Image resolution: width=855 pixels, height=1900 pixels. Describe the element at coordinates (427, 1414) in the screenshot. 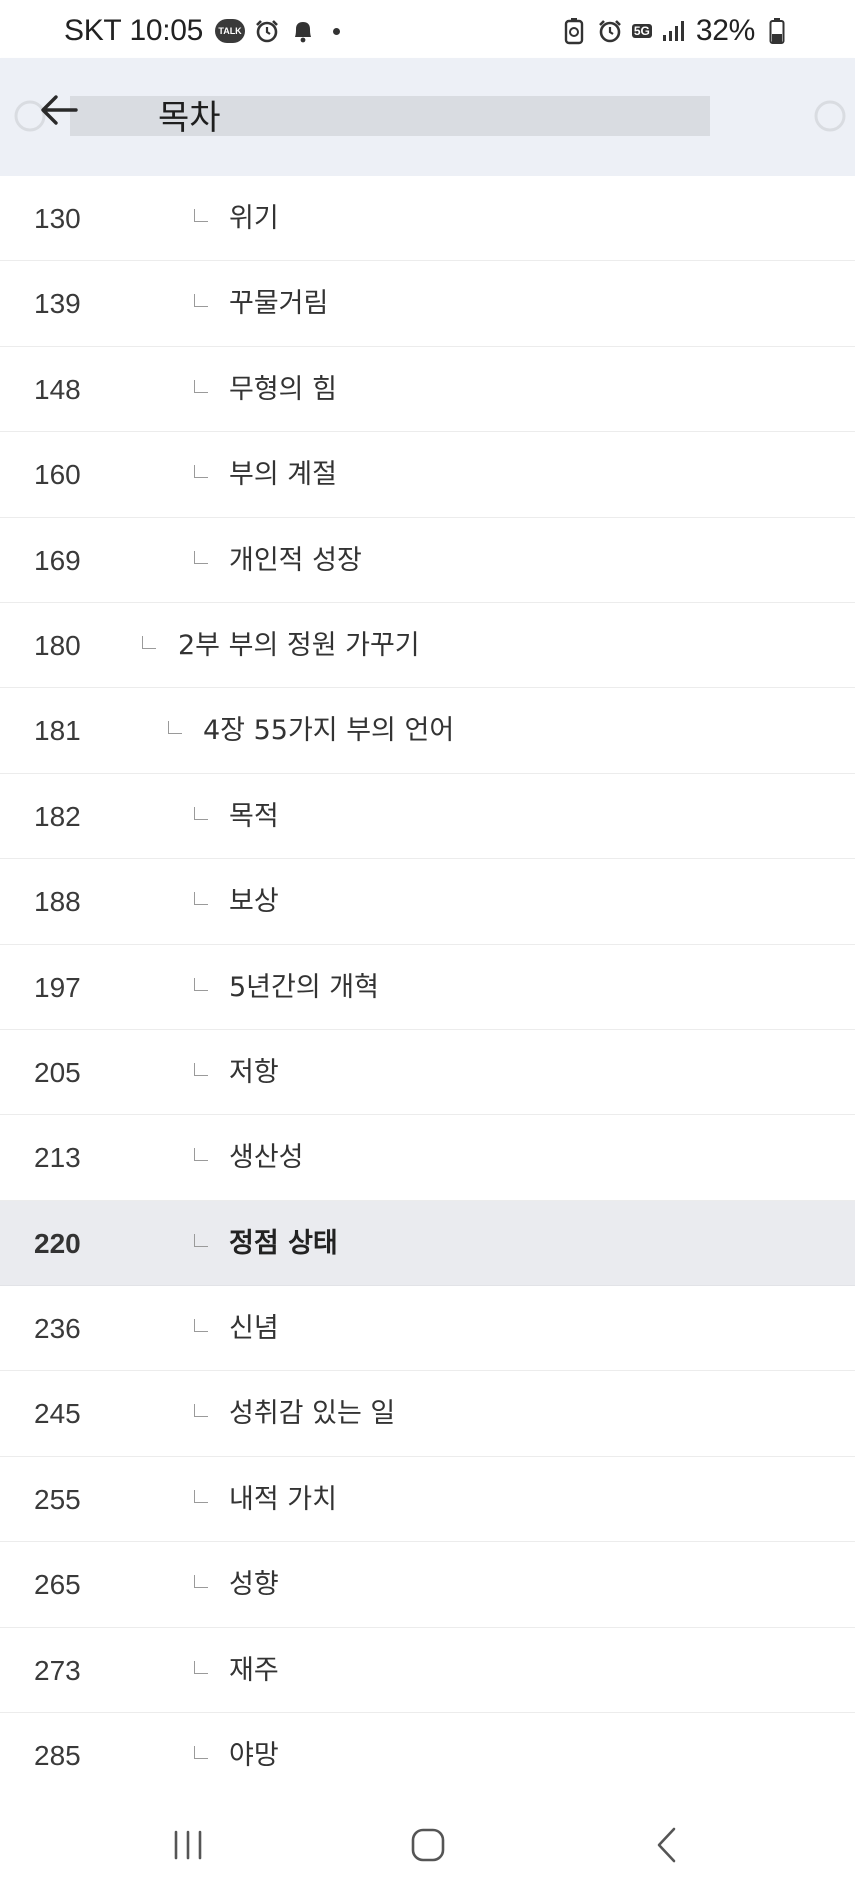

I see `toc-item: 245 성취감 있는 일` at that location.